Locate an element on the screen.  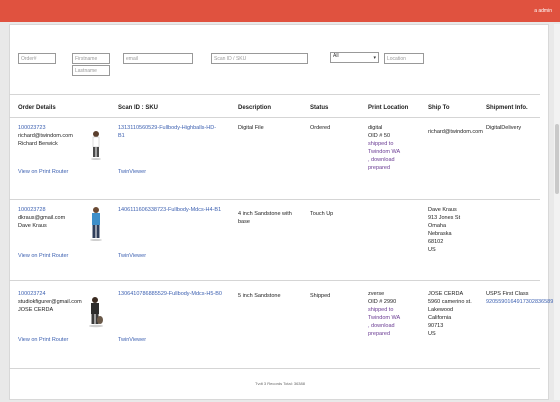
email-input is located at coordinates (158, 58).